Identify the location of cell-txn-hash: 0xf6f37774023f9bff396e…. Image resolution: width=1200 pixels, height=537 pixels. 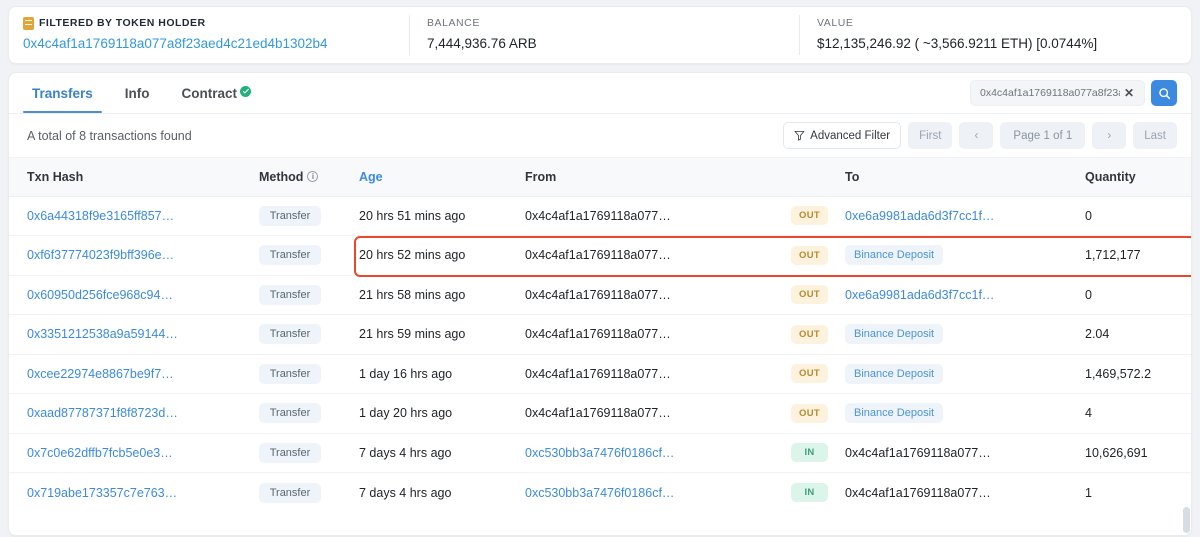
(134, 255).